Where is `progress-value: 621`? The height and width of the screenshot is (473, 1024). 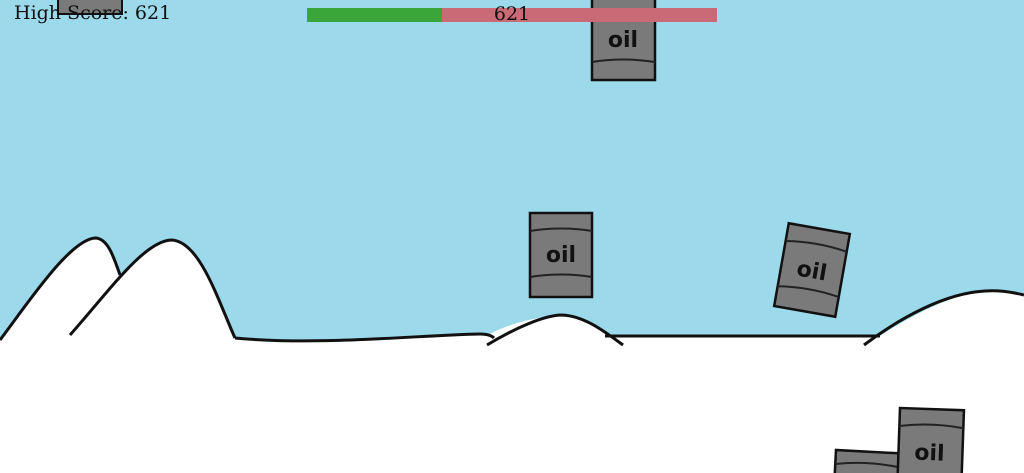 progress-value: 621 is located at coordinates (512, 14).